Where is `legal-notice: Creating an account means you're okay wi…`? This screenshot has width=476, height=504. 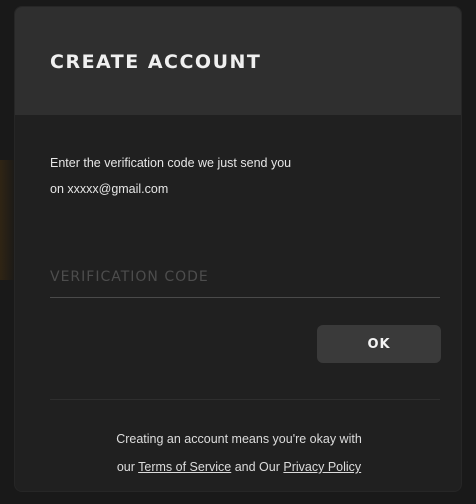
legal-notice: Creating an account means you're okay wi… is located at coordinates (239, 453).